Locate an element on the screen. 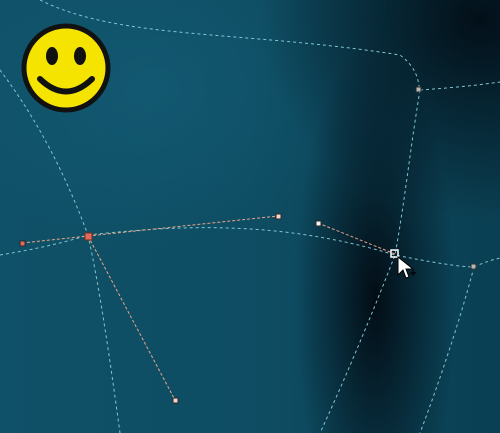 Image resolution: width=500 pixels, height=433 pixels. mesh-line-right-top is located at coordinates (459, 86).